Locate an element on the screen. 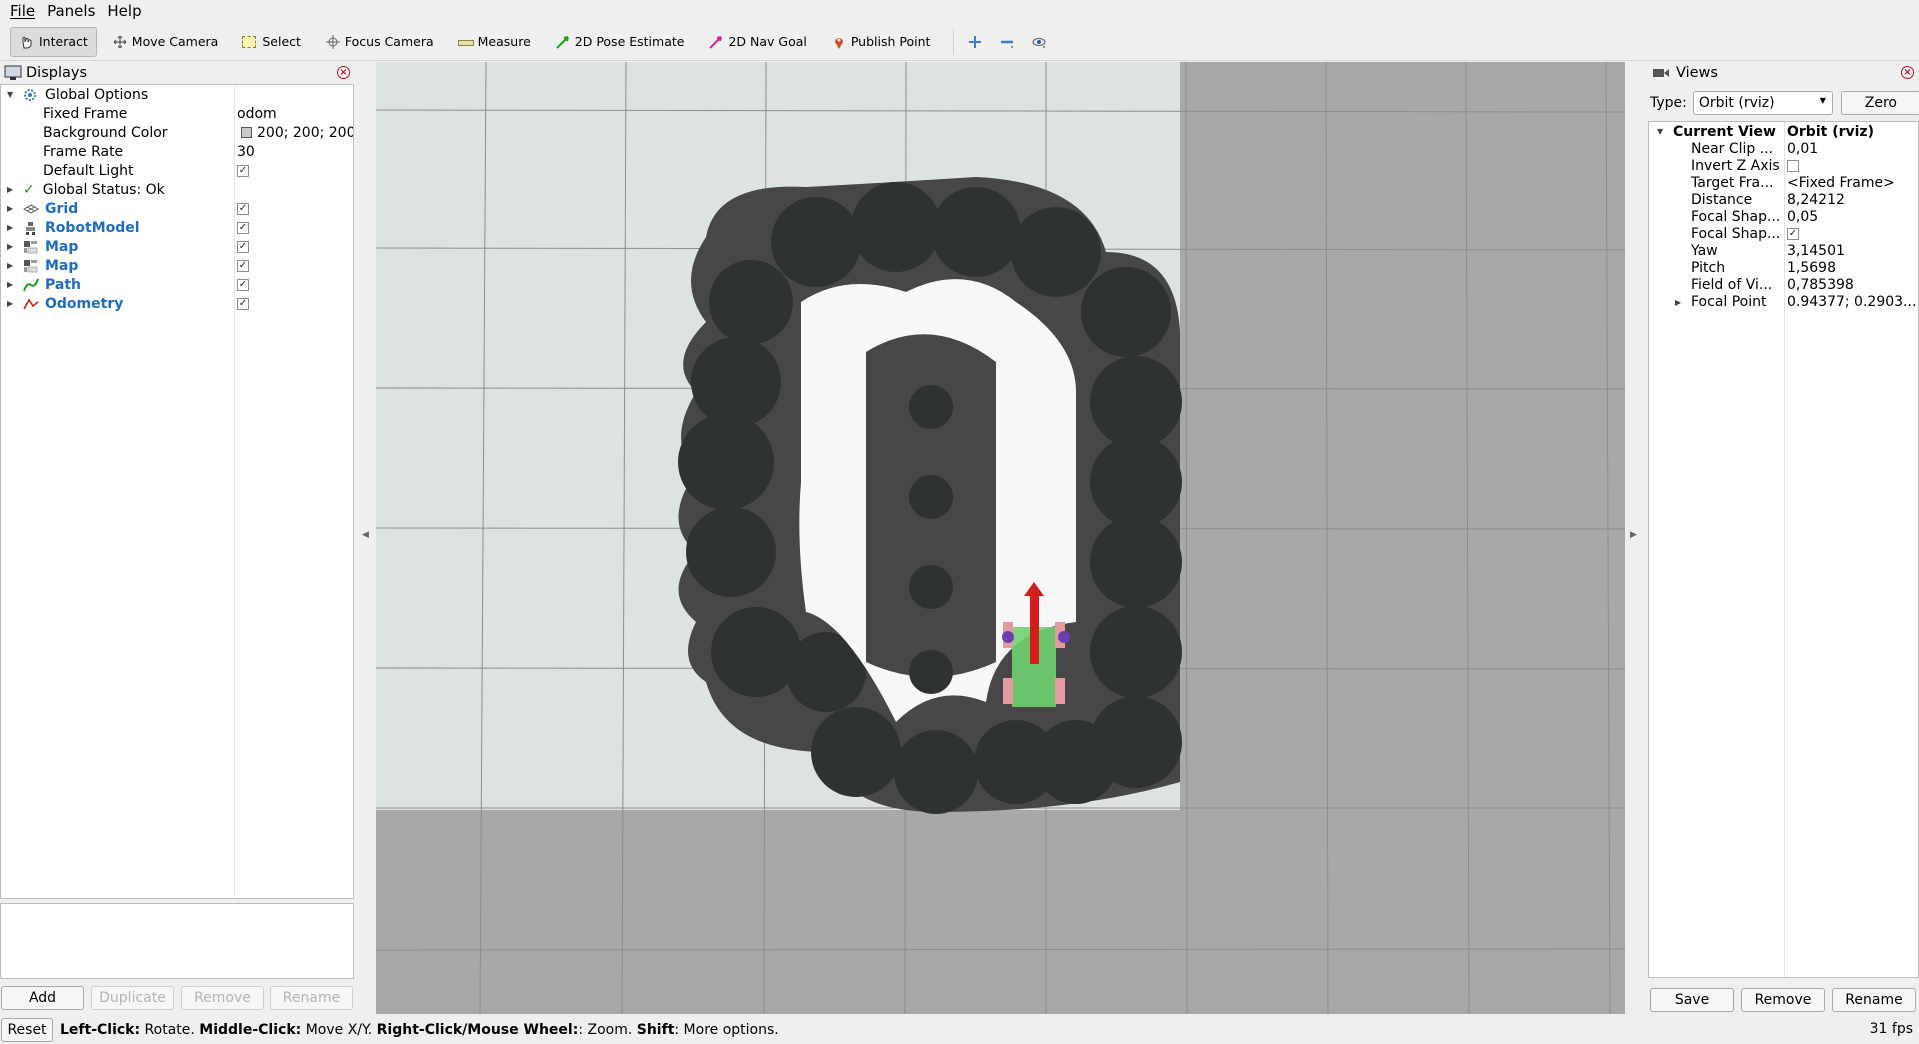 Image resolution: width=1919 pixels, height=1044 pixels. yaw-value: 3,14501 is located at coordinates (1816, 250).